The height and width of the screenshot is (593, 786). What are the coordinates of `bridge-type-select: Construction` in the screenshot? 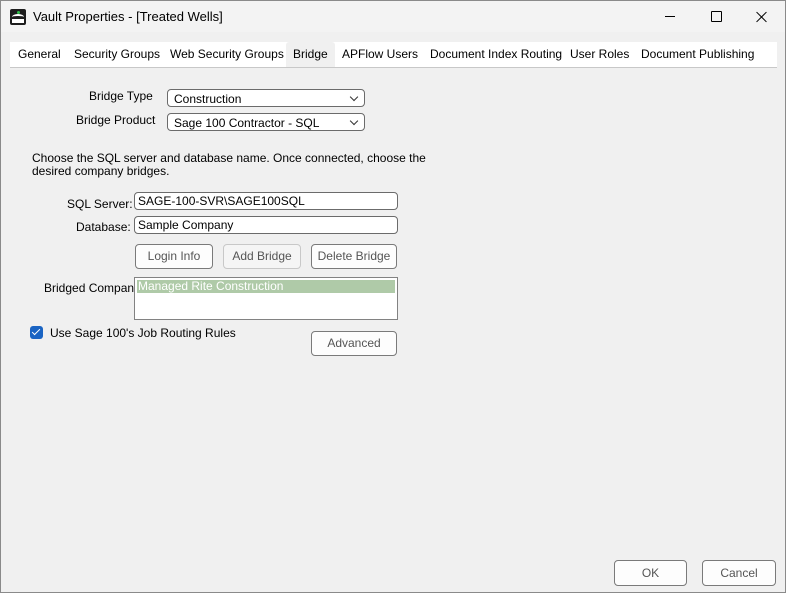 It's located at (266, 98).